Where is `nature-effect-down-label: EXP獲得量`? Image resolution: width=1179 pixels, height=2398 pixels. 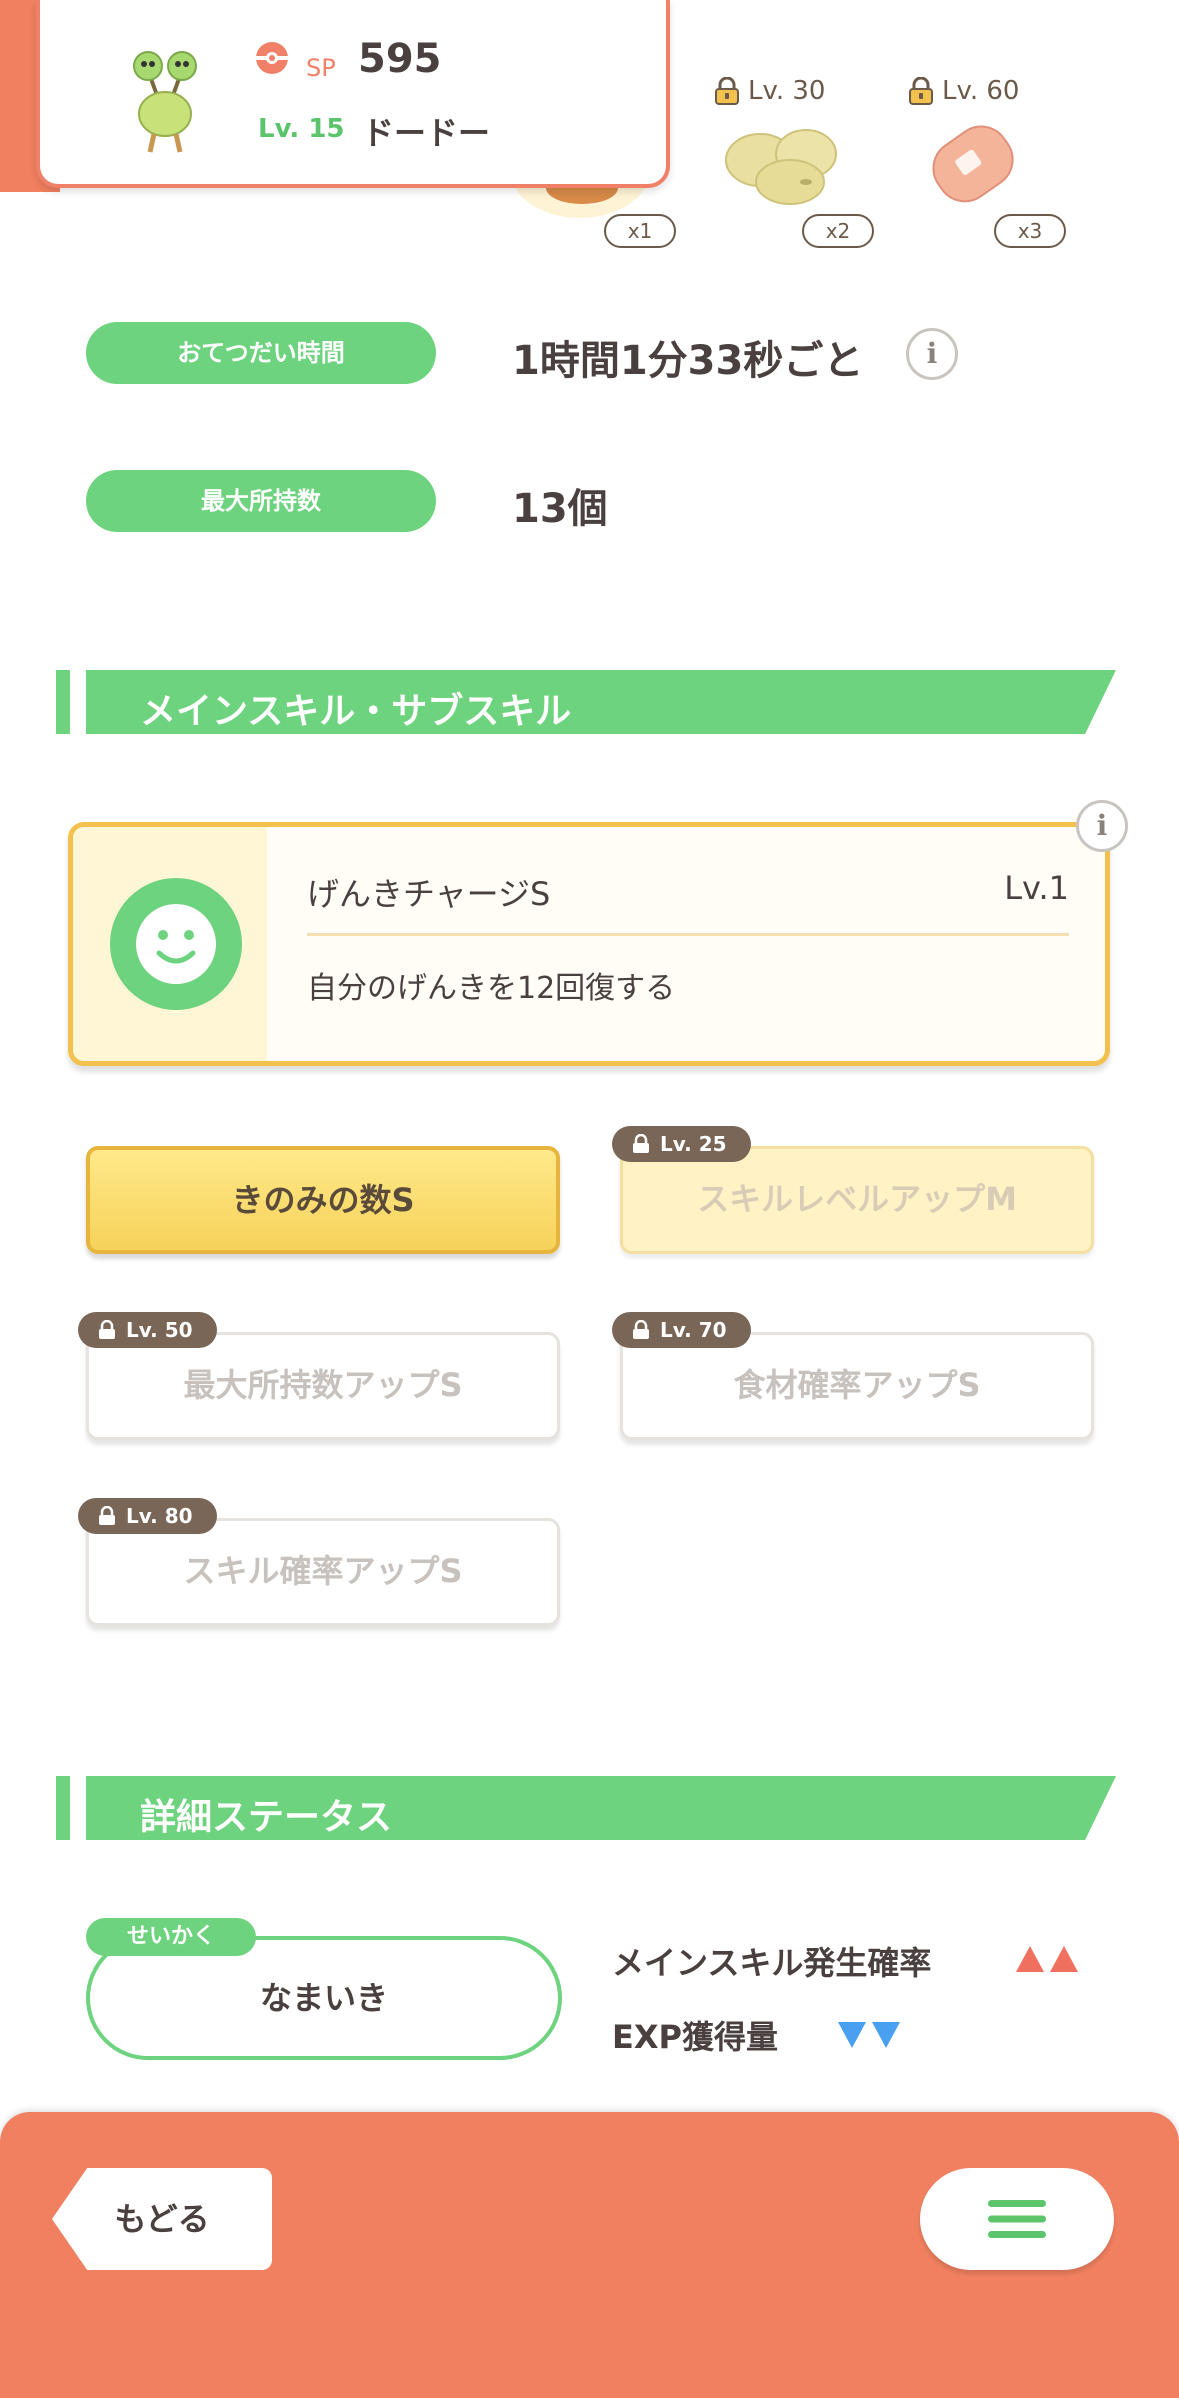
nature-effect-down-label: EXP獲得量 is located at coordinates (695, 2037).